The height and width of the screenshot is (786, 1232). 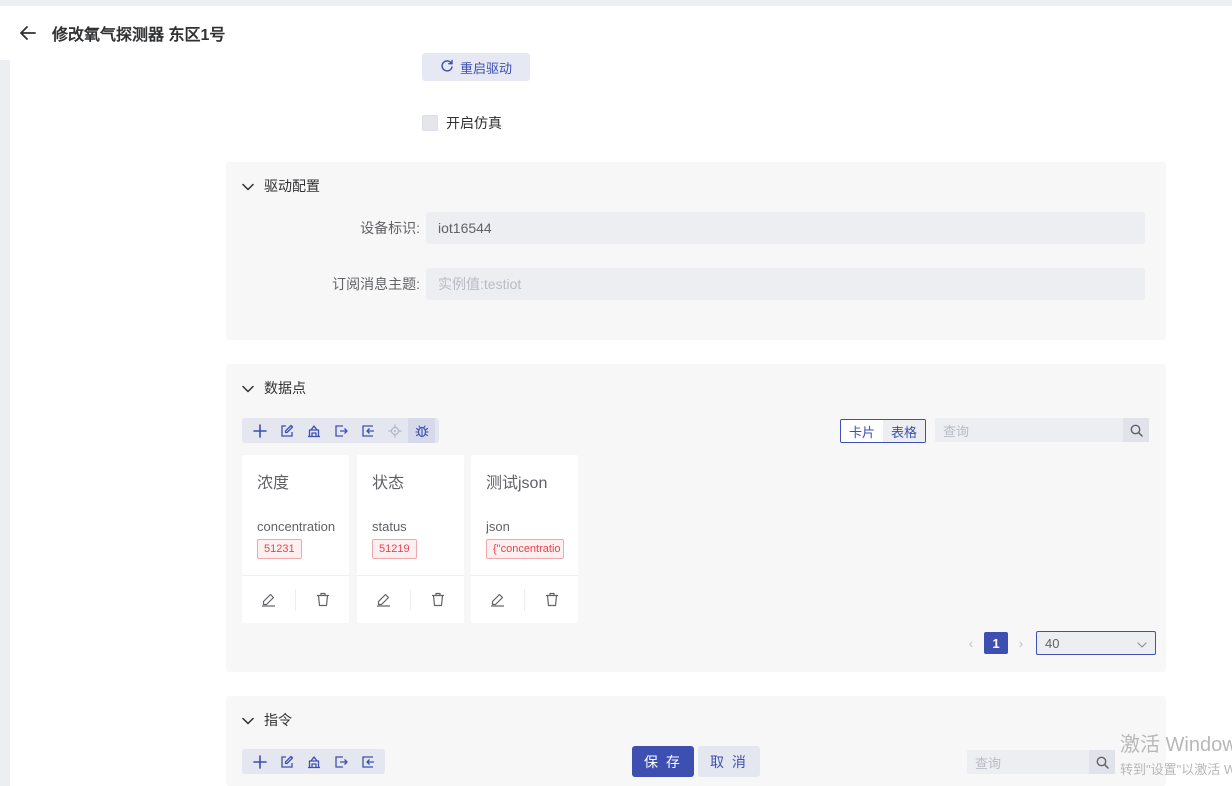 I want to click on subscribe-topic-input: 实例值:testiot, so click(x=785, y=284).